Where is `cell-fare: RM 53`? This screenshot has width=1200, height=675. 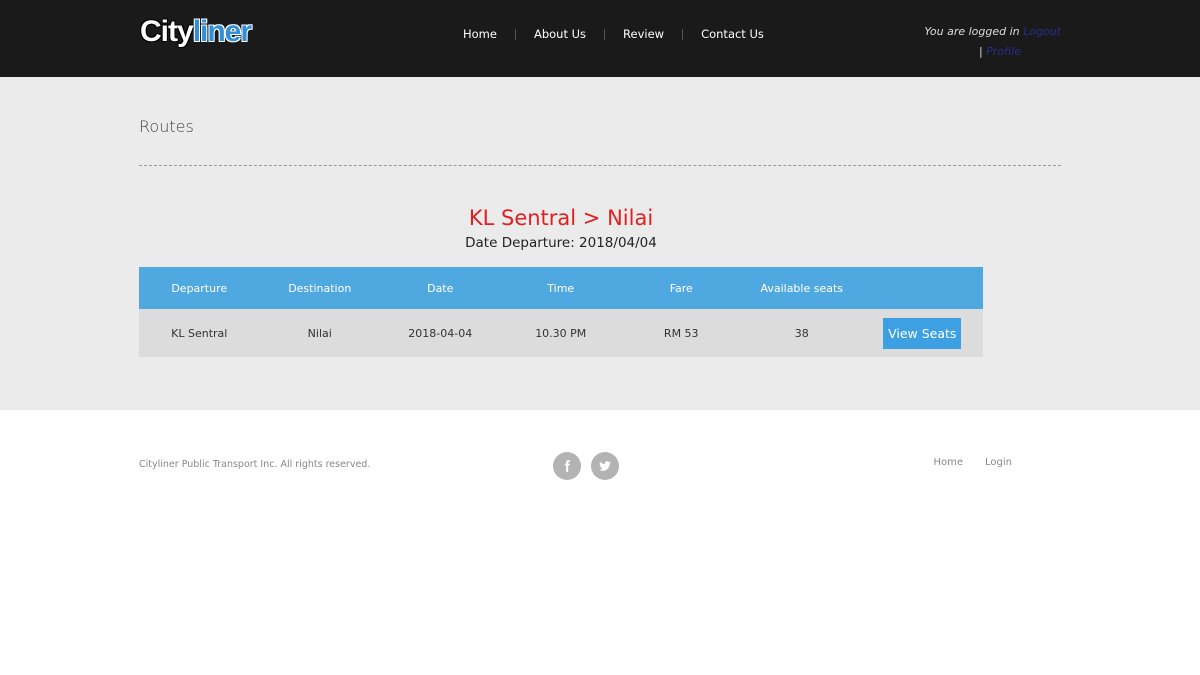 cell-fare: RM 53 is located at coordinates (681, 333).